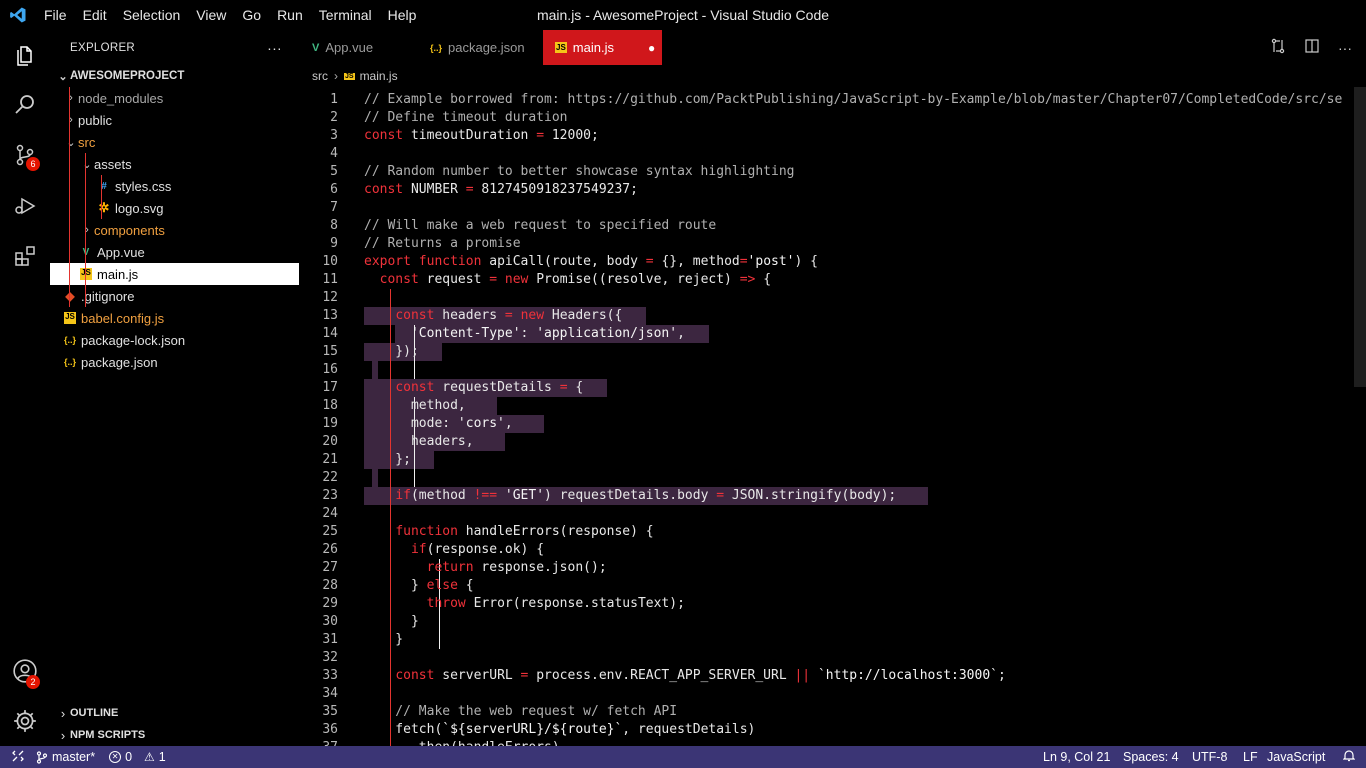 This screenshot has width=1366, height=768. What do you see at coordinates (480, 47) in the screenshot?
I see `tab-package-json: {..} package.json` at bounding box center [480, 47].